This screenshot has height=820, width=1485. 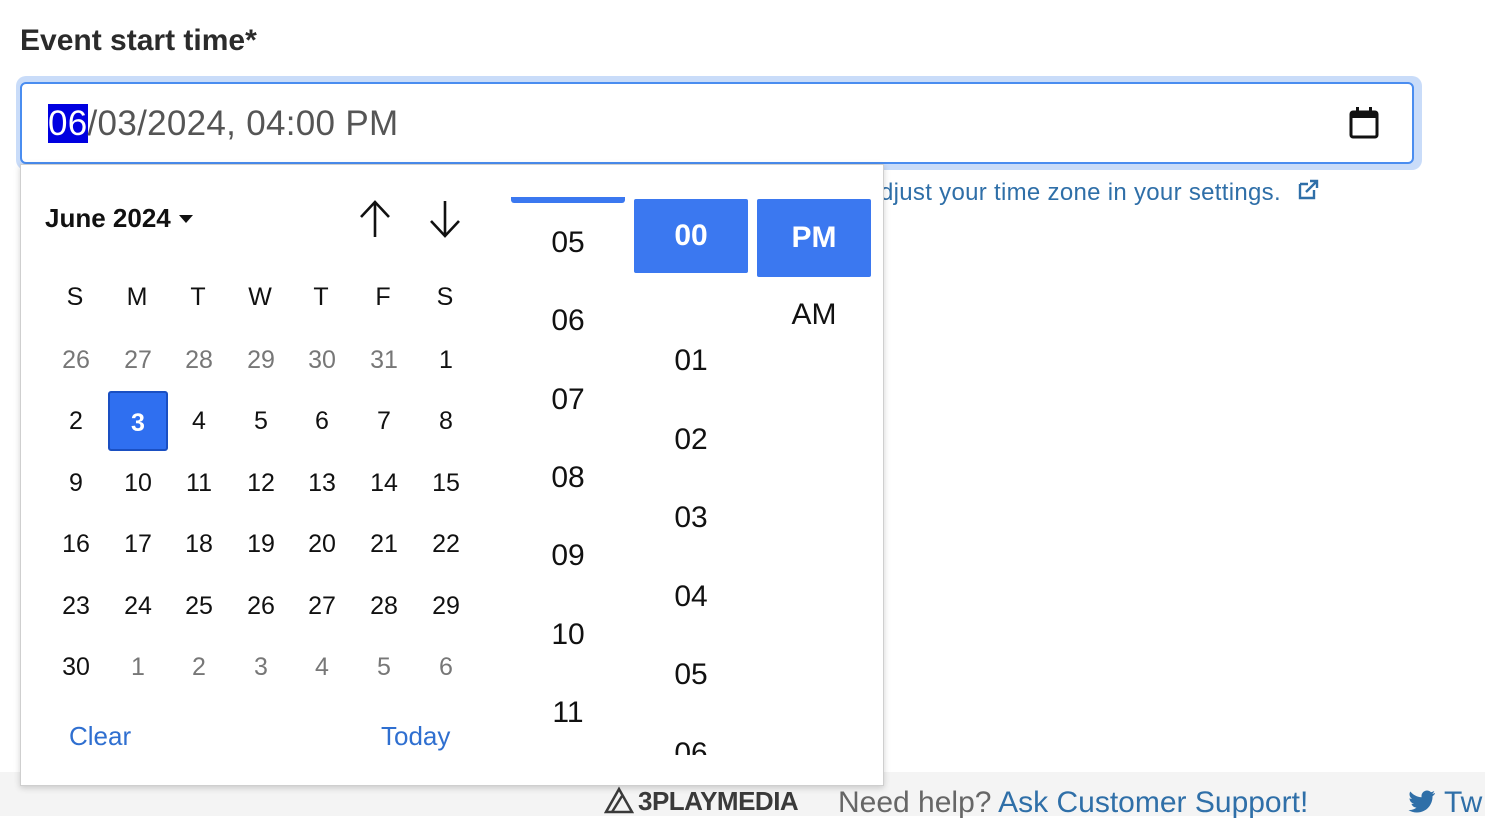 I want to click on timezone-hint-text: djust your time zone in your settings., so click(x=1080, y=192).